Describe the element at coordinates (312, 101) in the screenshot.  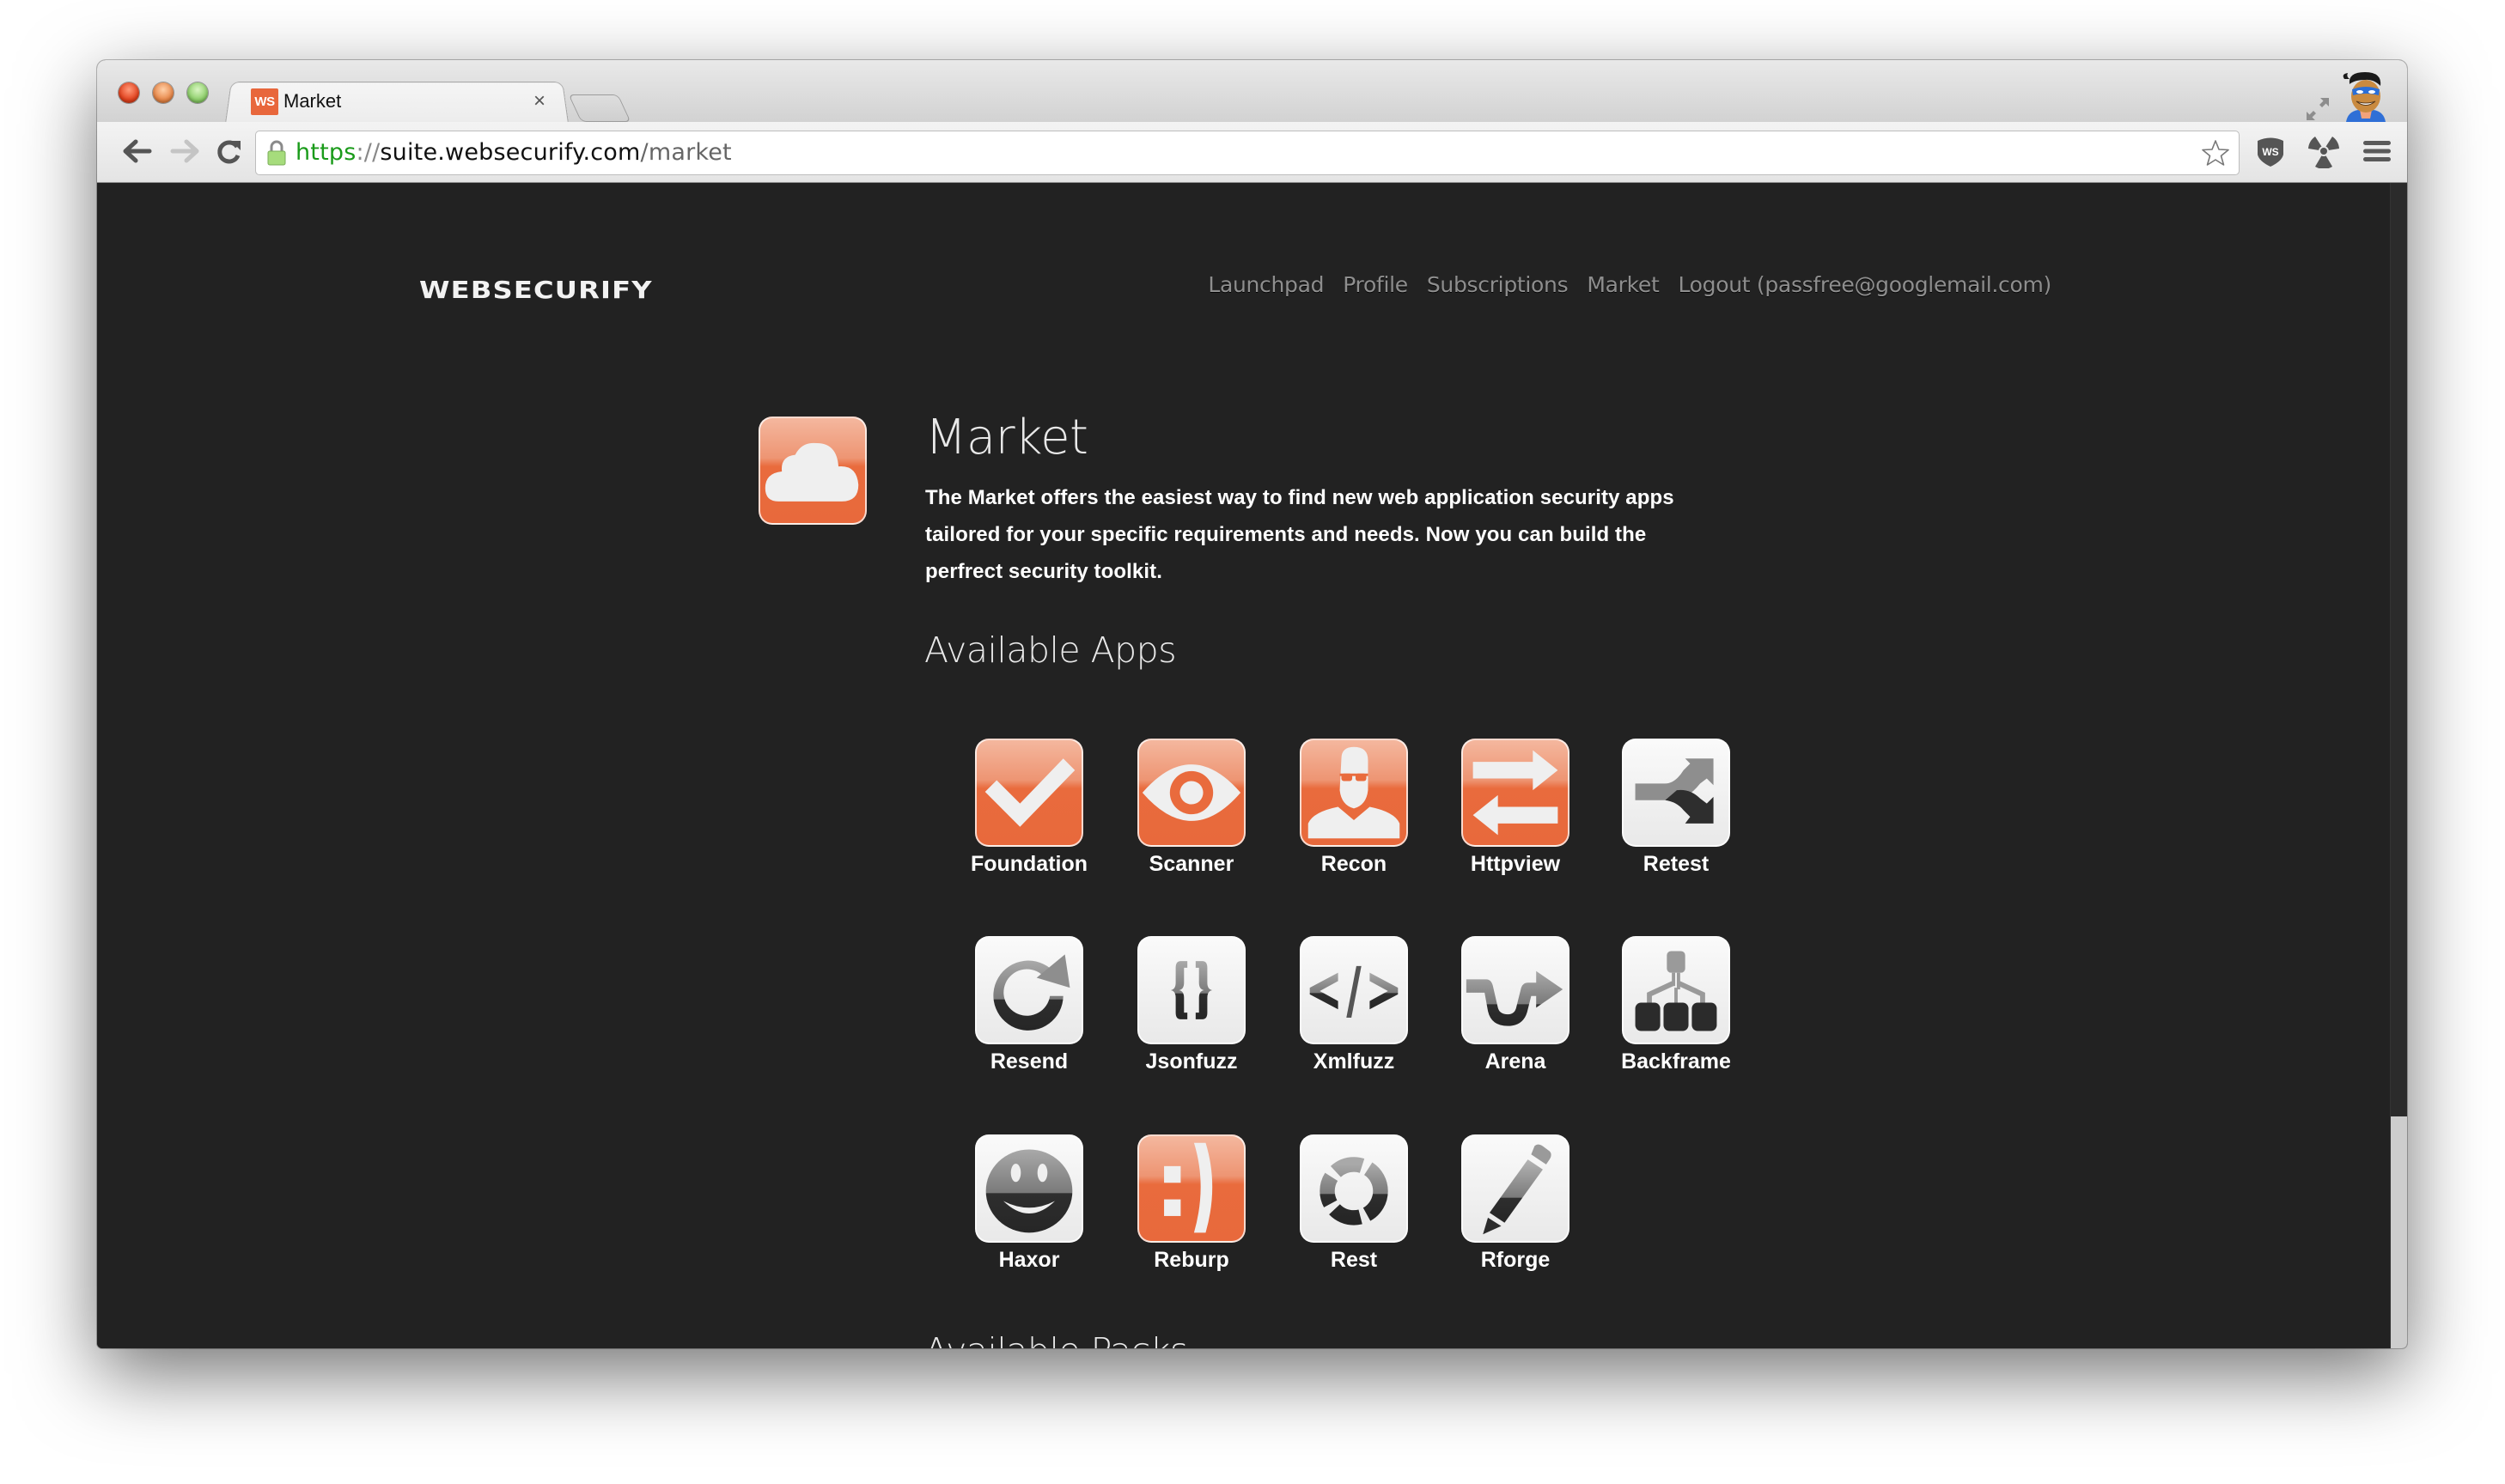
I see `tab-title: Market` at that location.